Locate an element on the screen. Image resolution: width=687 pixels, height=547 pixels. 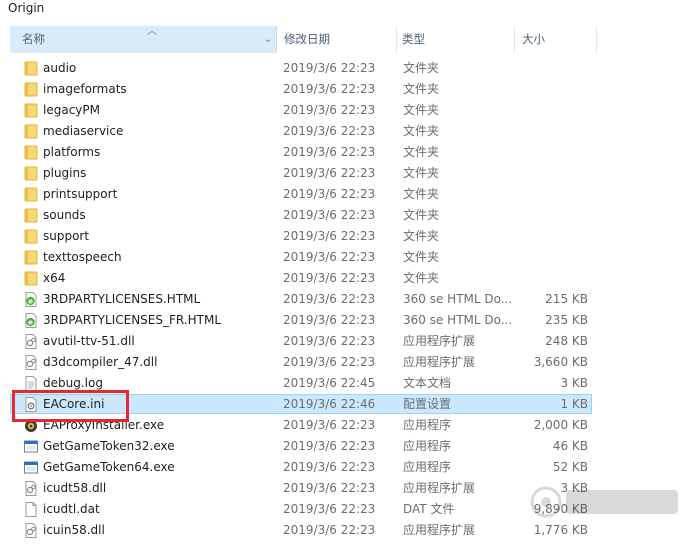
column-header-date: 修改日期 is located at coordinates (337, 39).